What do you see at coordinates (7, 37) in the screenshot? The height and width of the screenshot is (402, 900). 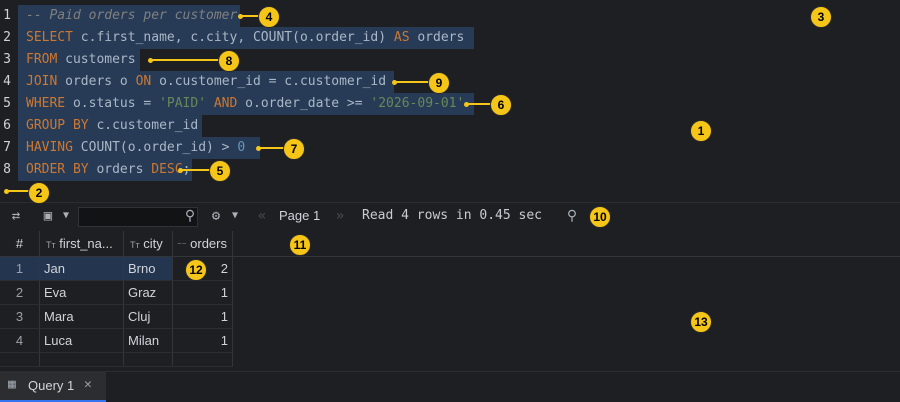 I see `line-number: 2` at bounding box center [7, 37].